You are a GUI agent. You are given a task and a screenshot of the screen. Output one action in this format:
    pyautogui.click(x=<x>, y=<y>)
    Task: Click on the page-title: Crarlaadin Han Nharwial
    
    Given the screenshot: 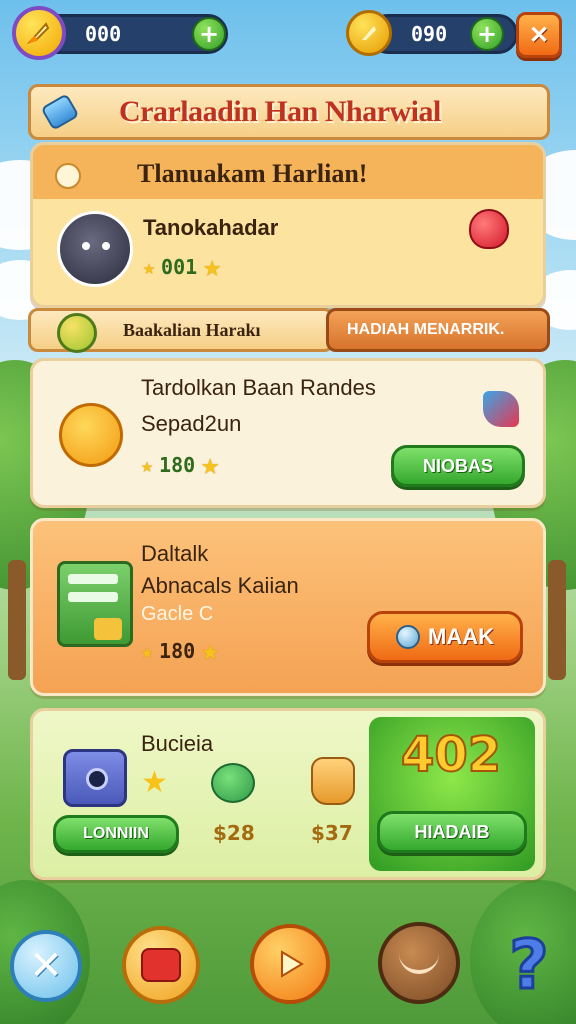 What is the action you would take?
    pyautogui.click(x=280, y=111)
    